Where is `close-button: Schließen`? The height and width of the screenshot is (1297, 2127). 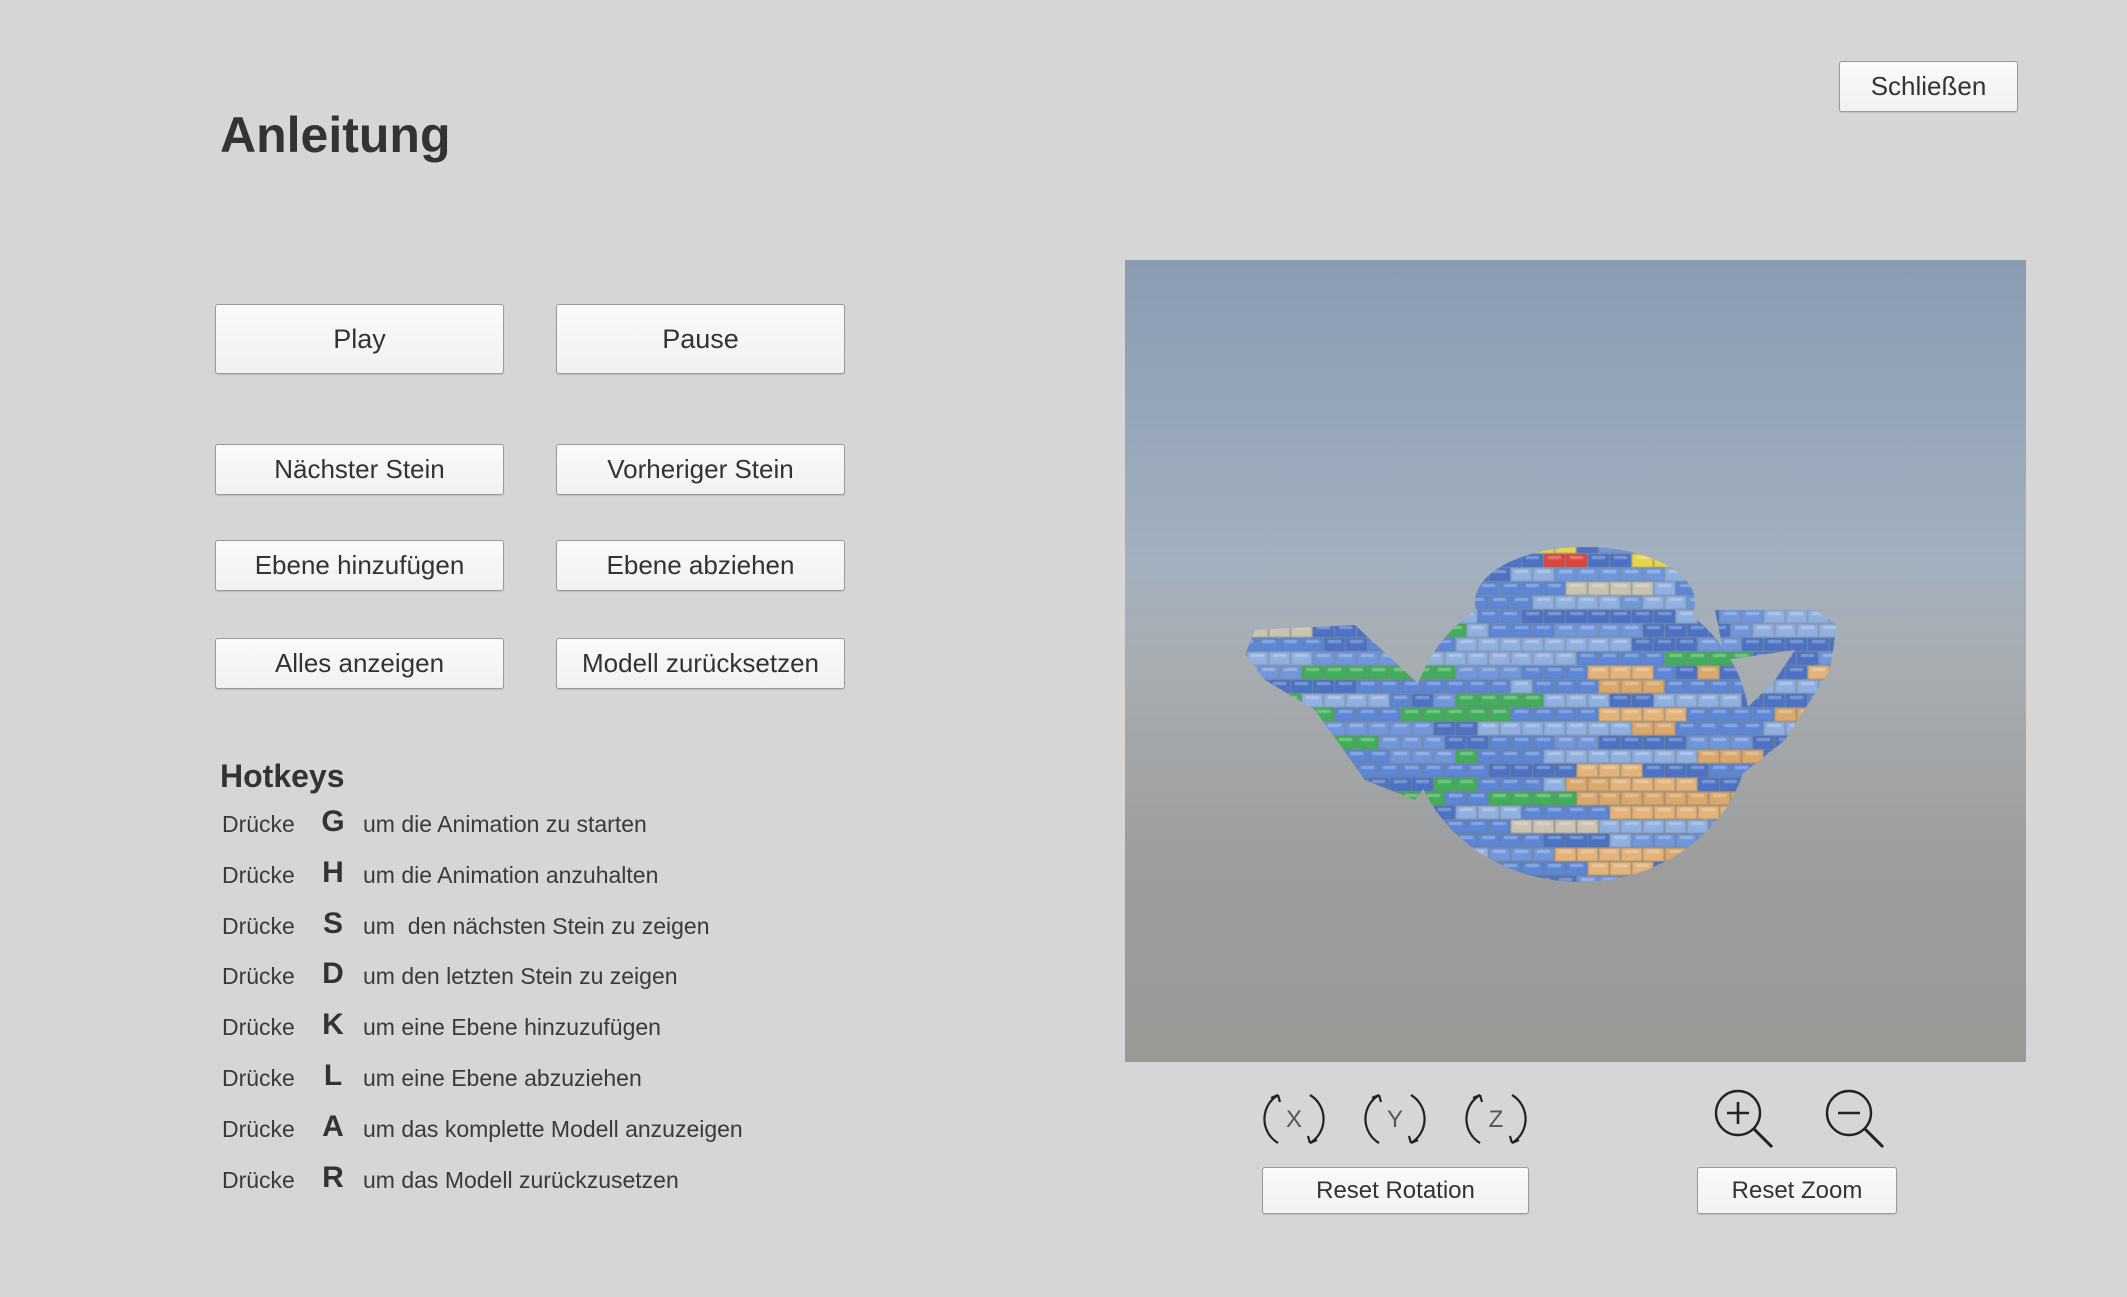 close-button: Schließen is located at coordinates (1928, 86).